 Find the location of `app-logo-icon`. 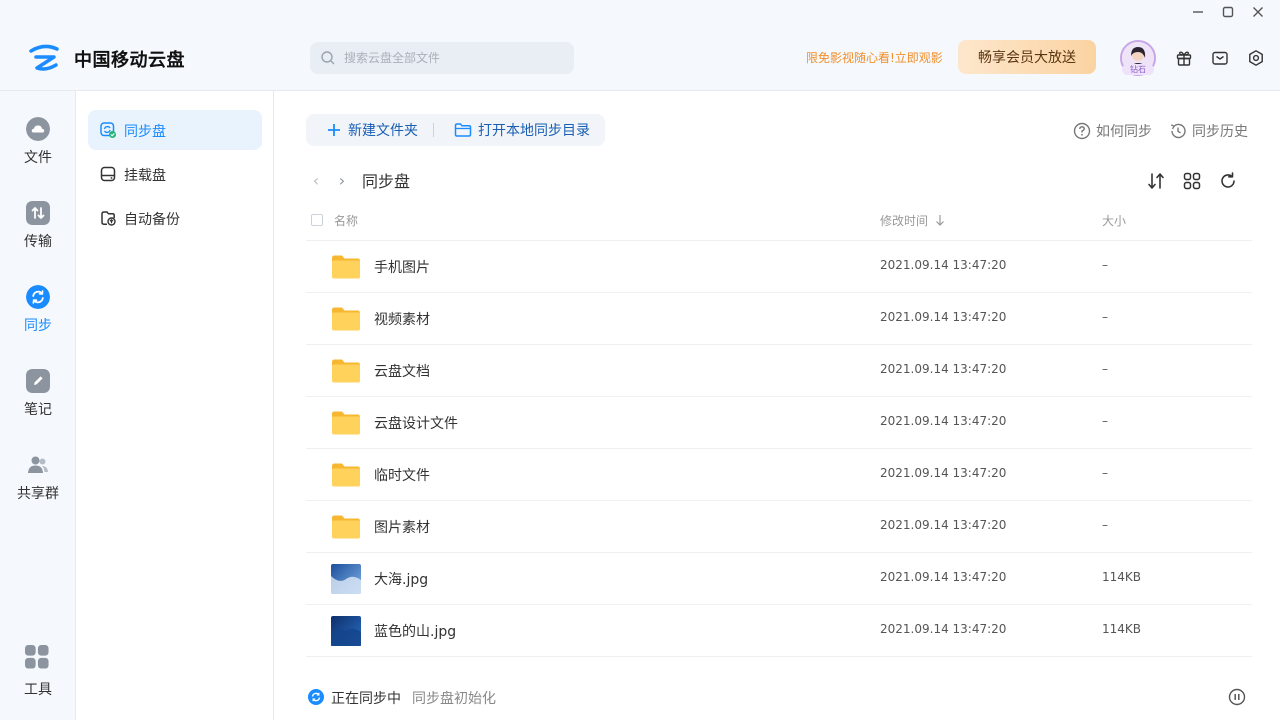

app-logo-icon is located at coordinates (44, 58).